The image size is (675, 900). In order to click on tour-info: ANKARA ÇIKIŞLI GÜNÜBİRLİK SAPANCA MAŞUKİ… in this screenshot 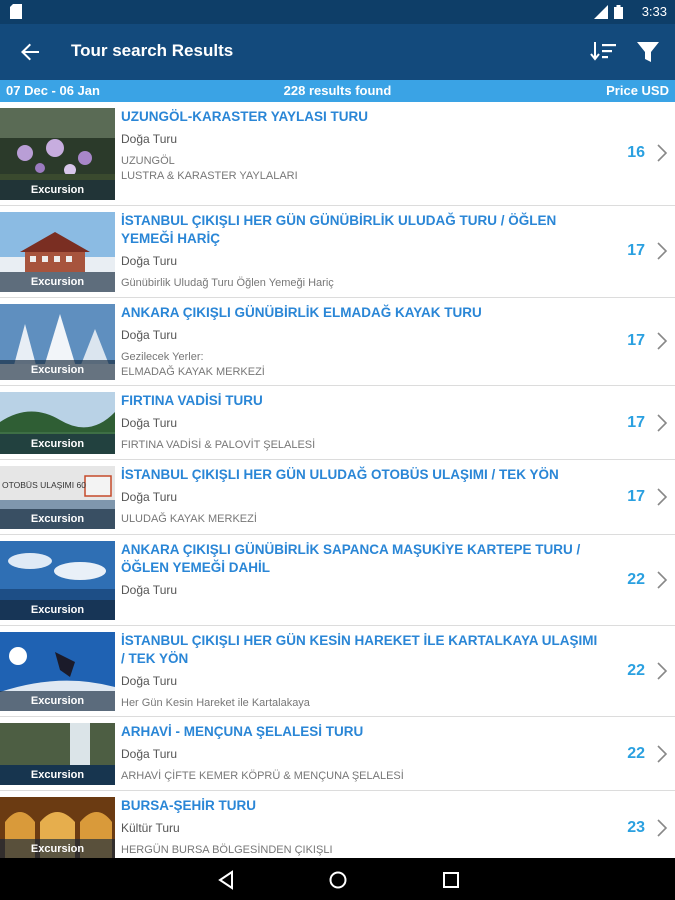, I will do `click(361, 569)`.